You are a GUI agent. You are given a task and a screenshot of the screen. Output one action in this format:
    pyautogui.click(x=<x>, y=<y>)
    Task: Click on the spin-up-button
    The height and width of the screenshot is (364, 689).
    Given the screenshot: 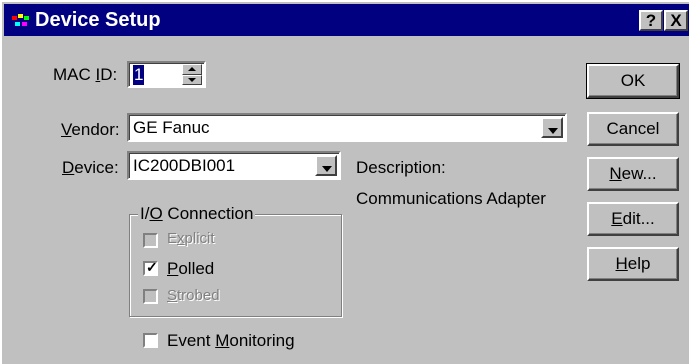 What is the action you would take?
    pyautogui.click(x=192, y=69)
    